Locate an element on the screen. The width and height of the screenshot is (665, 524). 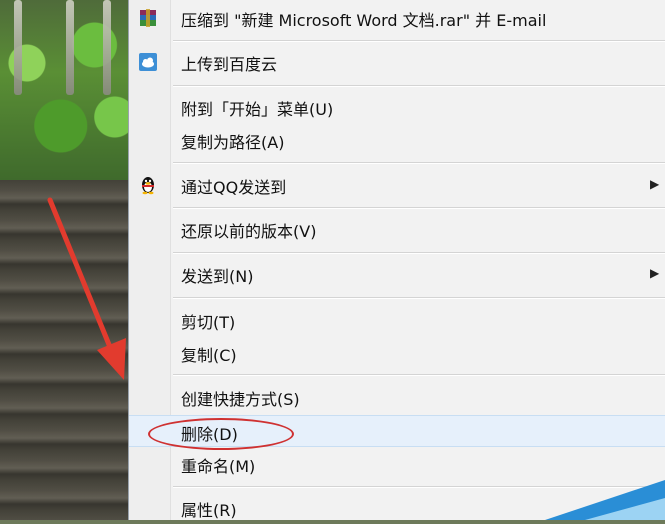
menu-item-rename: 重命名(M) is located at coordinates (397, 464).